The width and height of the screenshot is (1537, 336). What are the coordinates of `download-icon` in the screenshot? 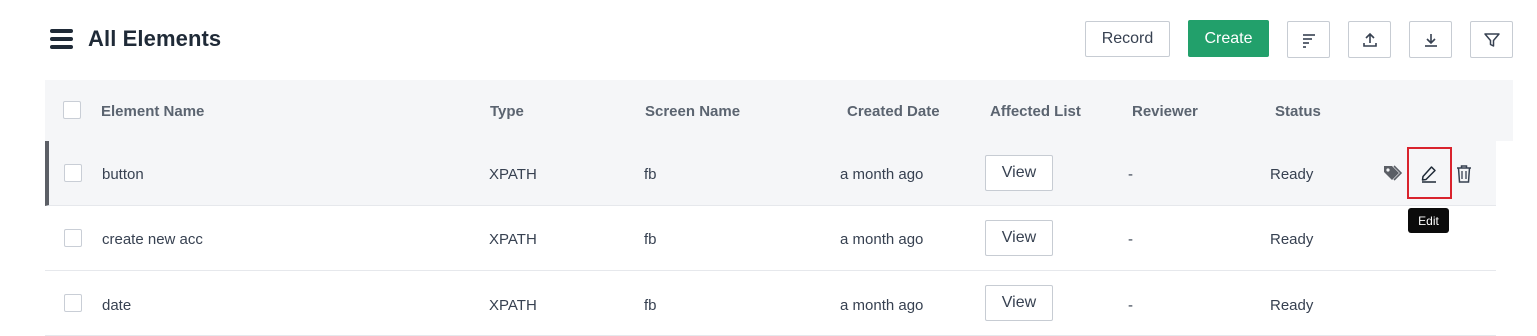 It's located at (1430, 40).